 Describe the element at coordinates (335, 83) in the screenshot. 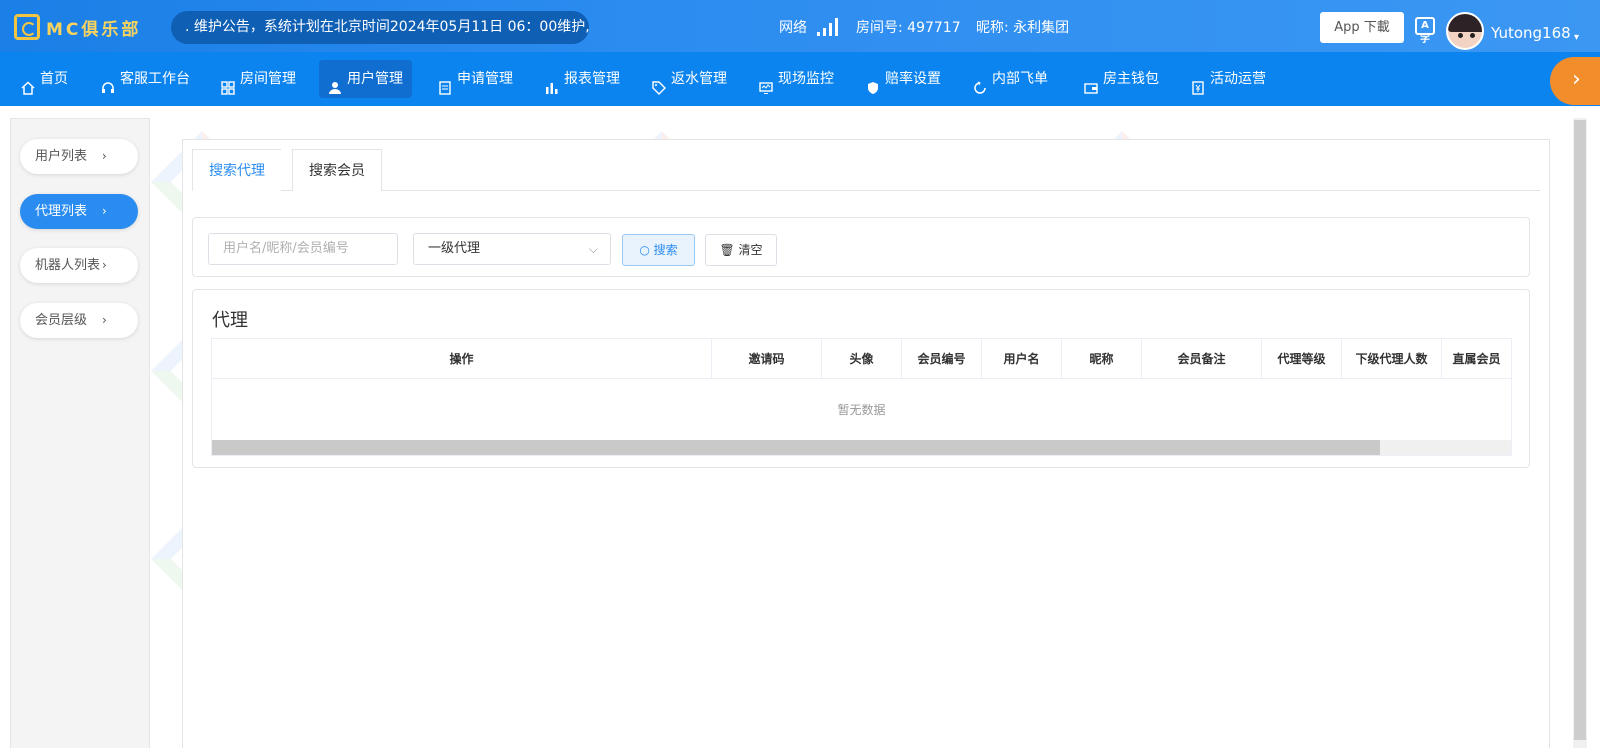

I see `user-icon` at that location.